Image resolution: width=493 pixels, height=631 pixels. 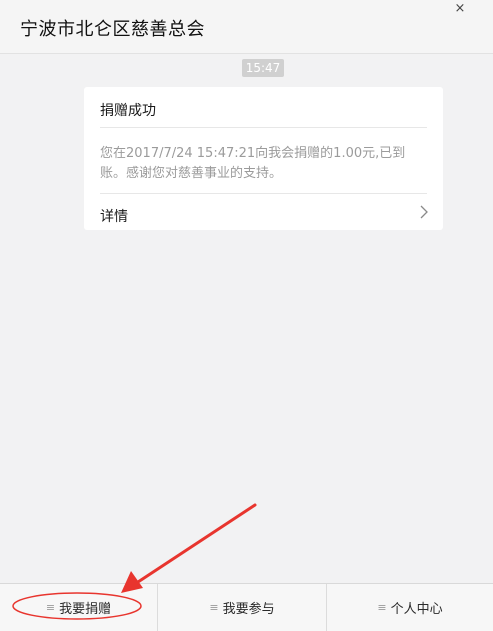 I want to click on tab-participate: ≡ 我要参与, so click(x=242, y=607).